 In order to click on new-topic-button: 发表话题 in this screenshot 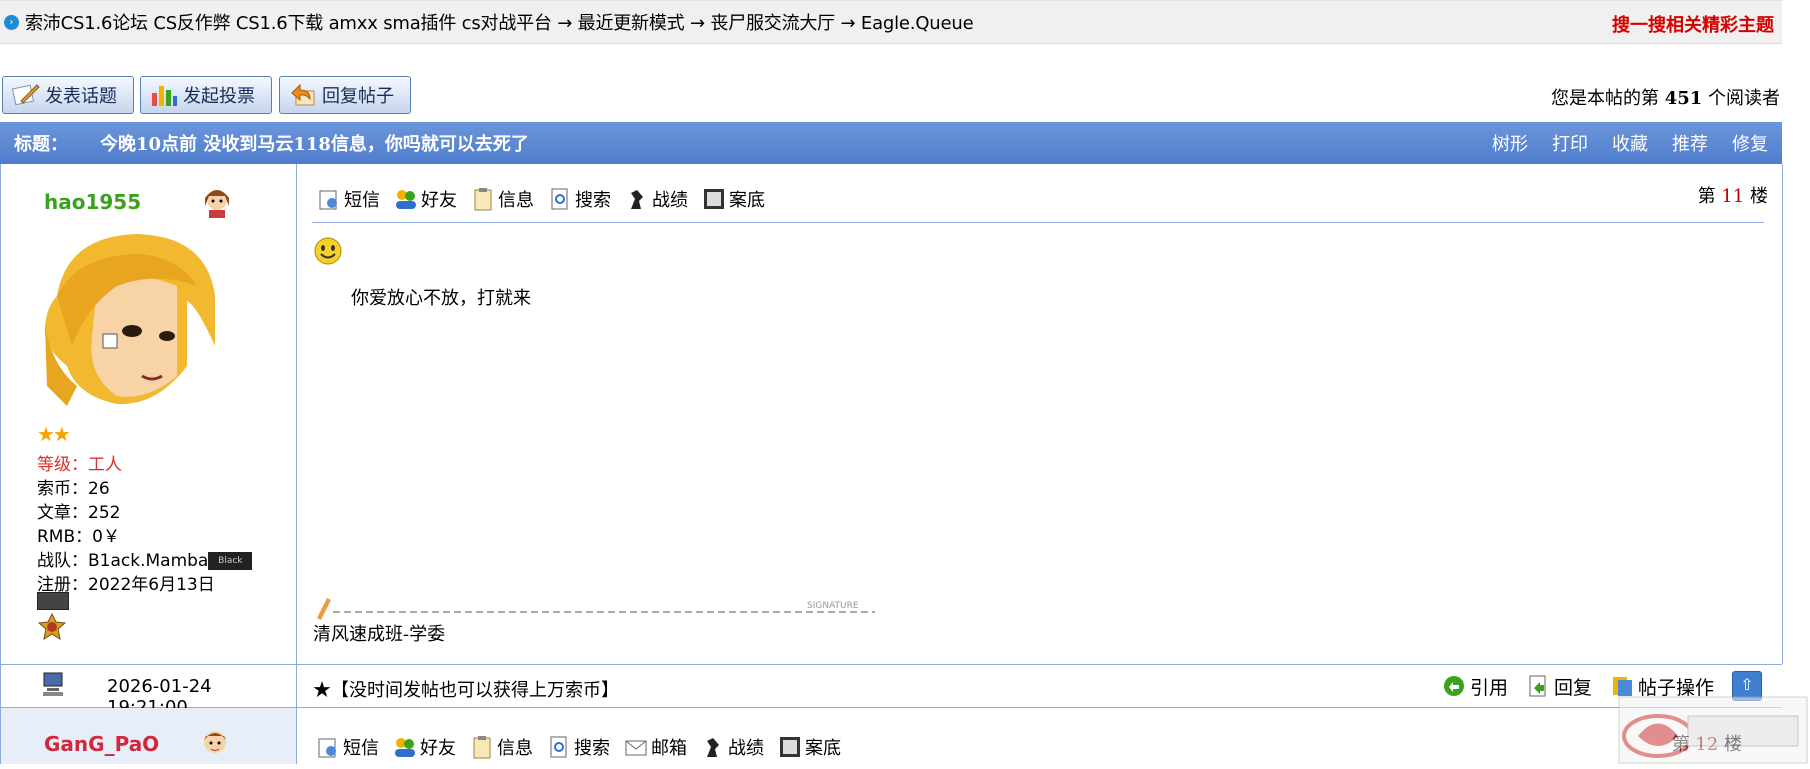, I will do `click(68, 95)`.